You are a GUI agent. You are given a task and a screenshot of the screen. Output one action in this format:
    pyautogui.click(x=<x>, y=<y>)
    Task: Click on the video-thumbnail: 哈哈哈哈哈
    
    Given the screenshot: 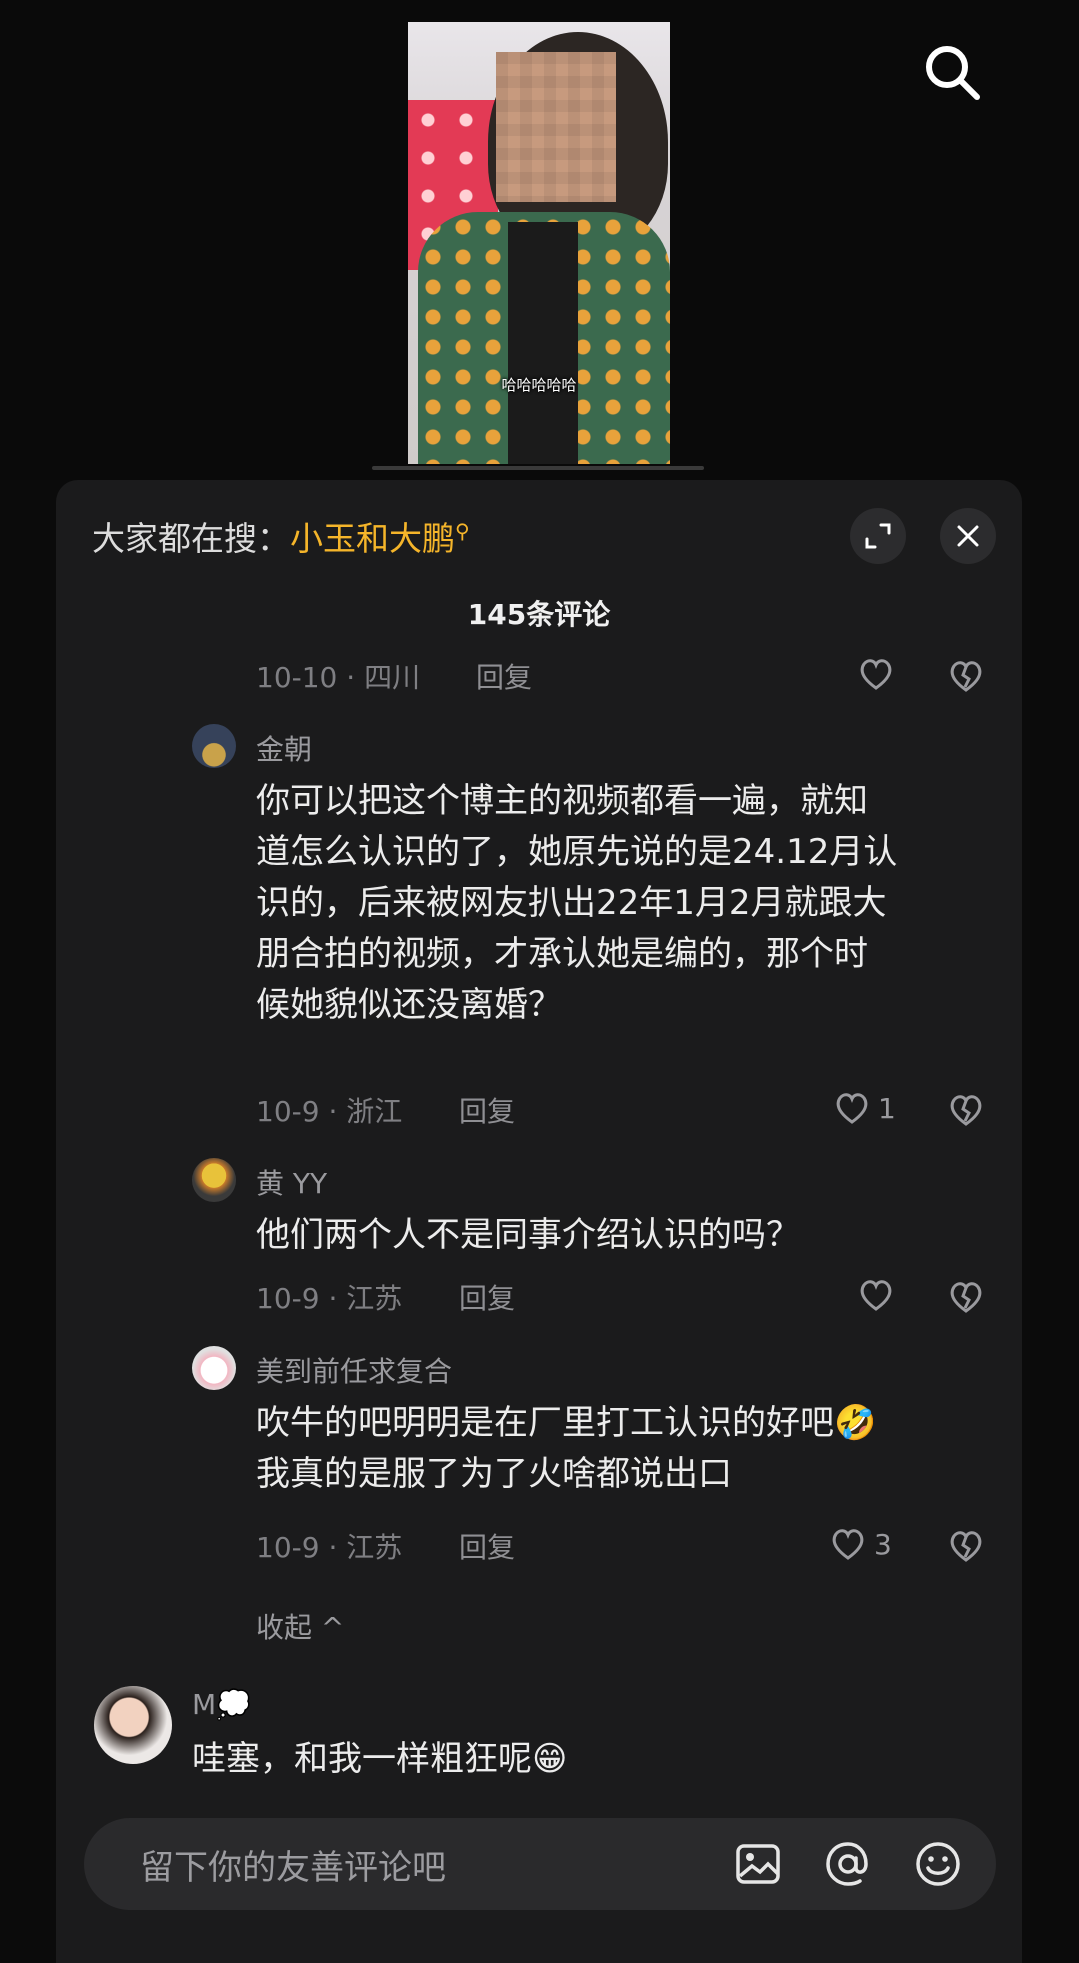 What is the action you would take?
    pyautogui.click(x=539, y=243)
    